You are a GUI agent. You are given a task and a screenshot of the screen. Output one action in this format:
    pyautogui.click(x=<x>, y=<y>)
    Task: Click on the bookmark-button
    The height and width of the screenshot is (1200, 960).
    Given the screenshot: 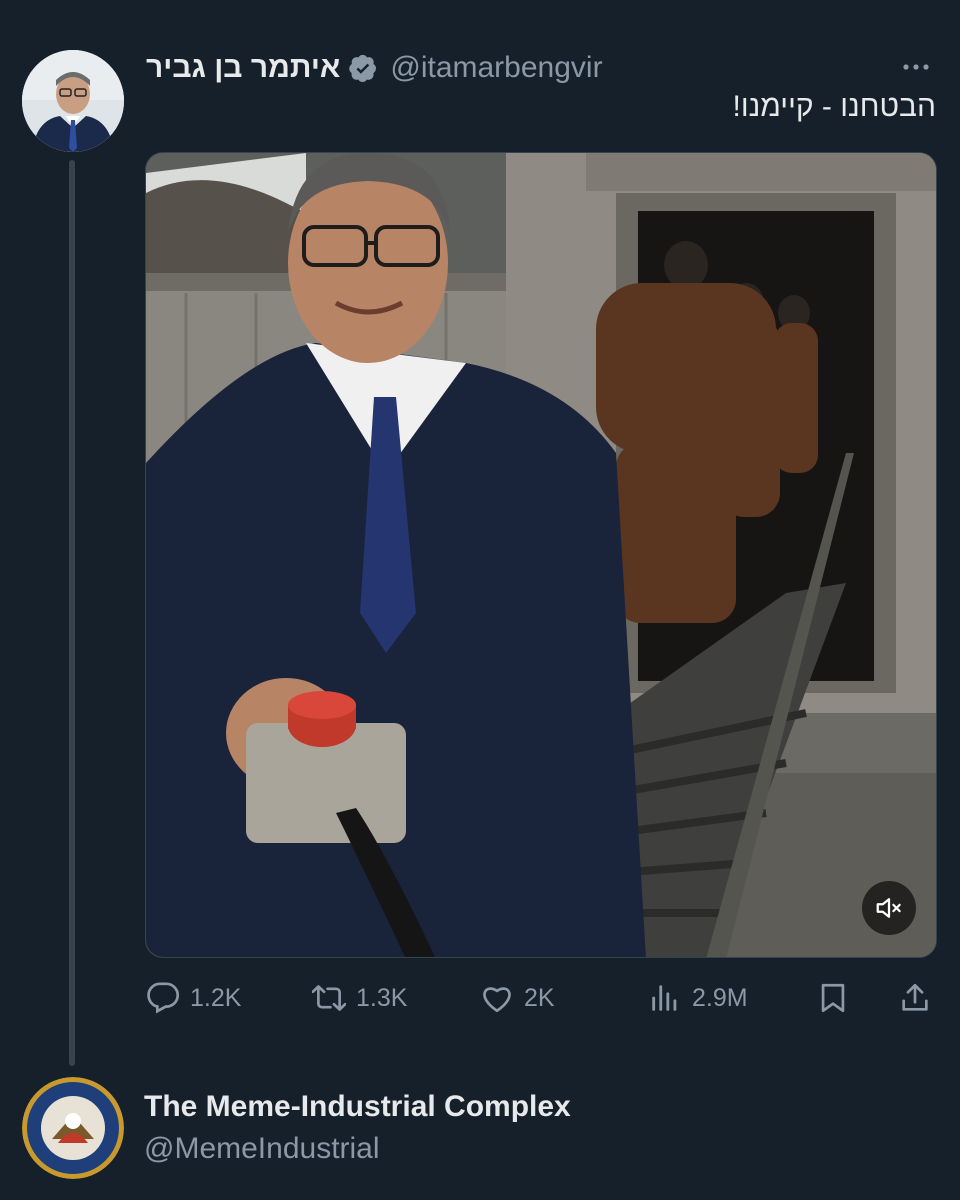 What is the action you would take?
    pyautogui.click(x=833, y=998)
    